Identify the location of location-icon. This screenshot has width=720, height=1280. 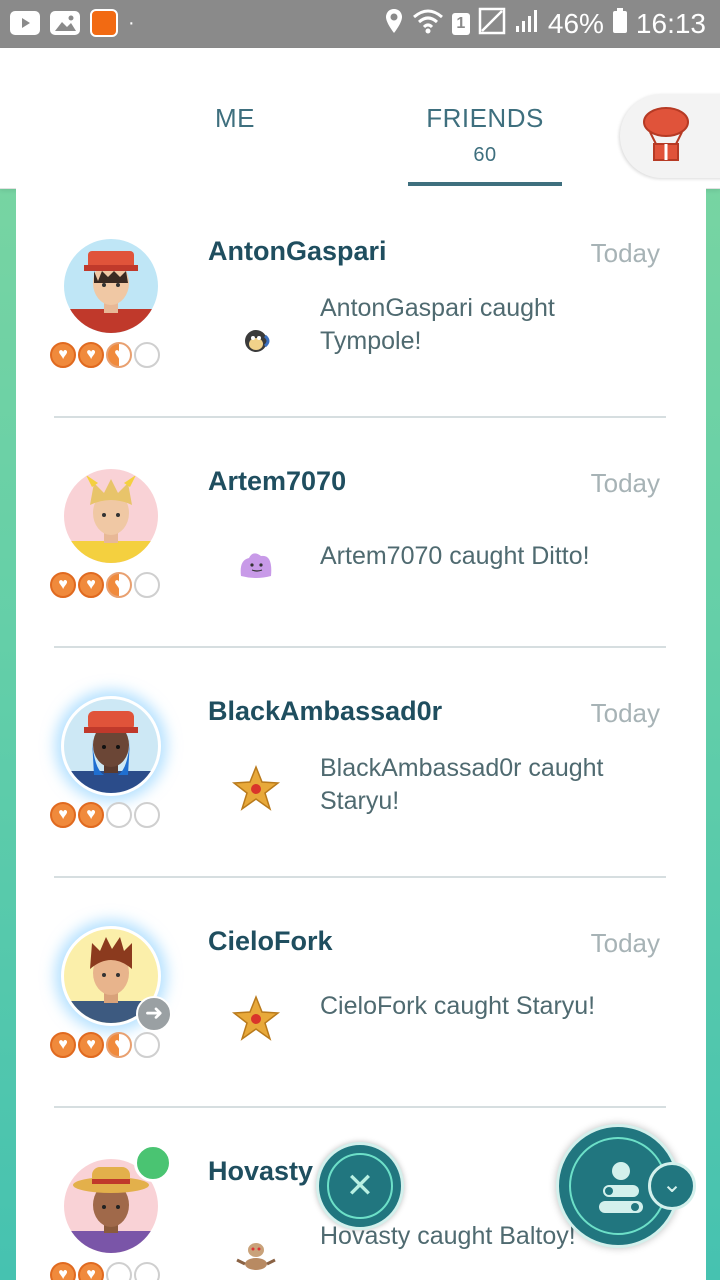
(394, 24).